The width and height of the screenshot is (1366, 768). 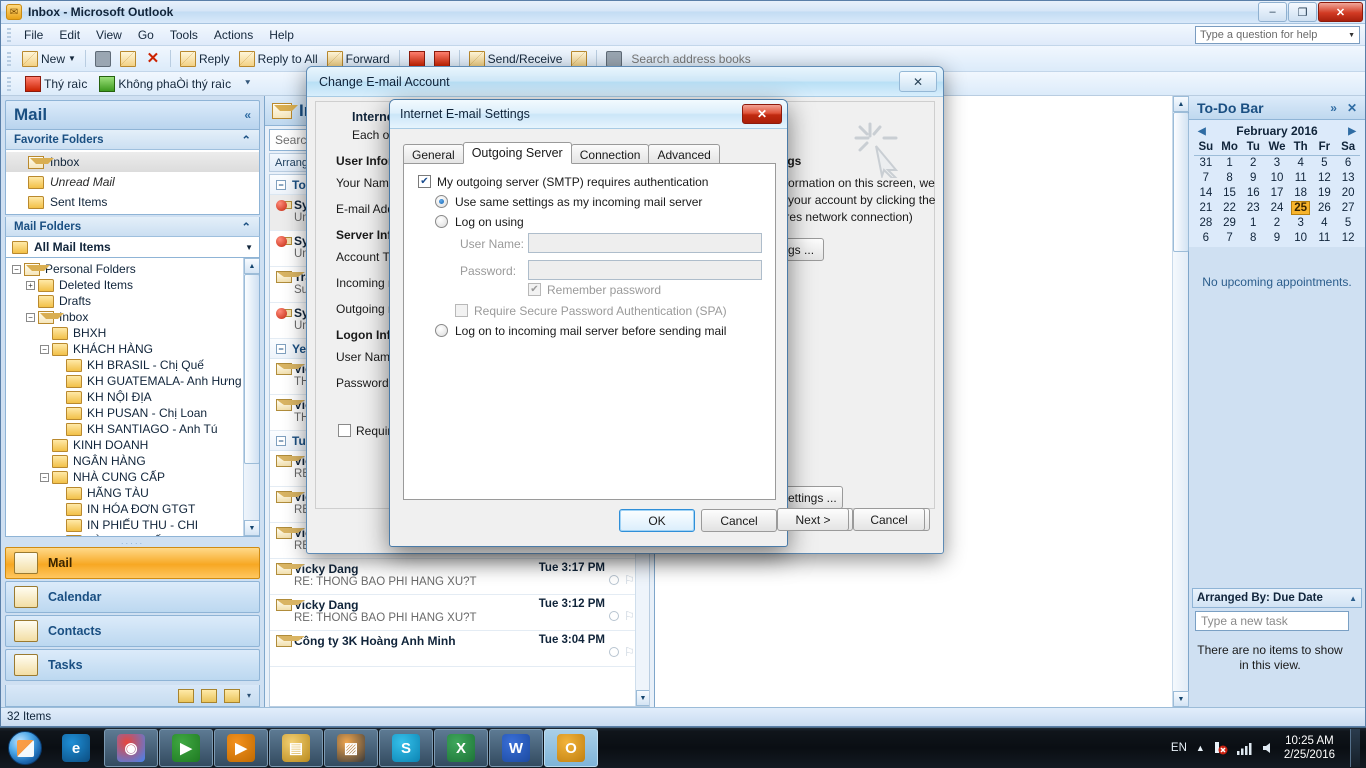 I want to click on calendar-day: 1, so click(x=1253, y=222).